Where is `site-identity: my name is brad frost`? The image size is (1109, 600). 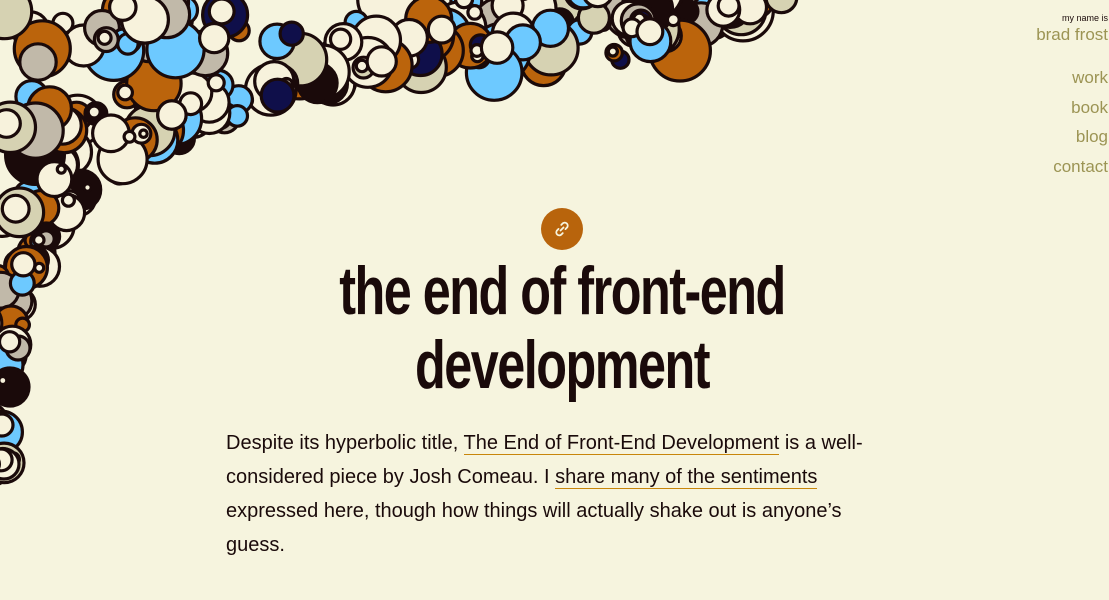 site-identity: my name is brad frost is located at coordinates (1072, 28).